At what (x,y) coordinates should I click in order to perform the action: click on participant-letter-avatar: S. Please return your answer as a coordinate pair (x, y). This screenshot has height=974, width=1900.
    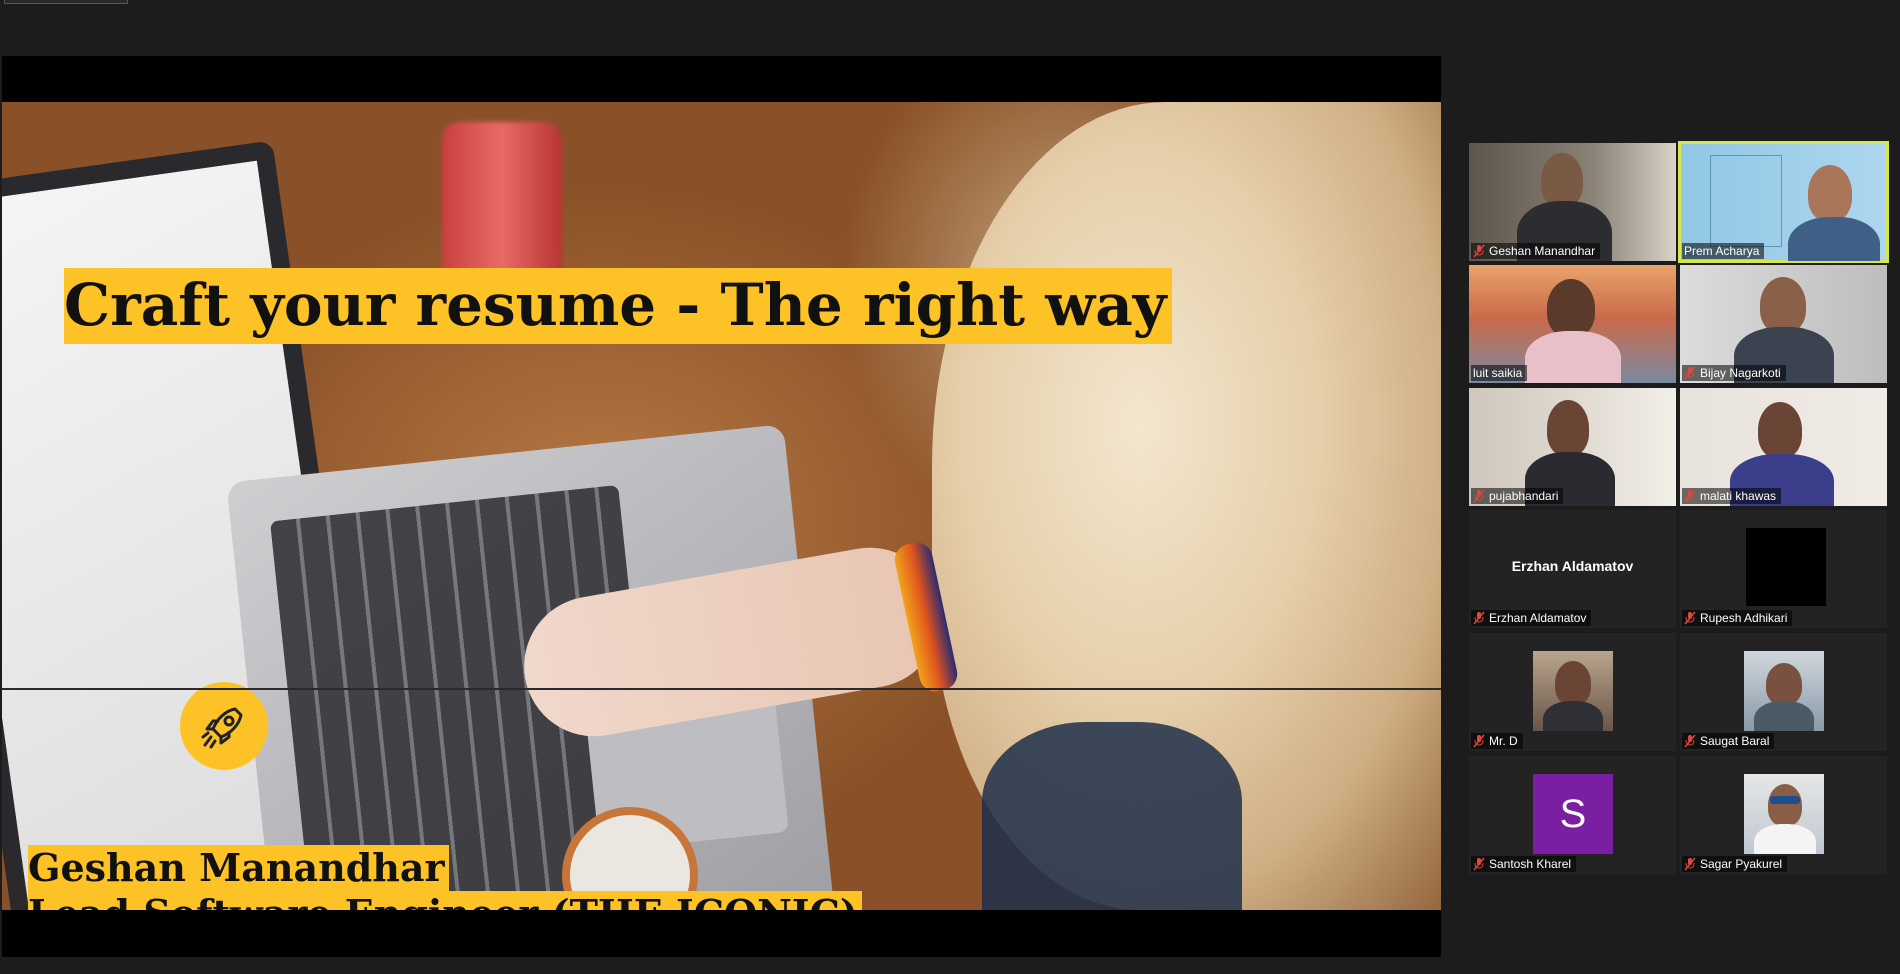
    Looking at the image, I should click on (1573, 814).